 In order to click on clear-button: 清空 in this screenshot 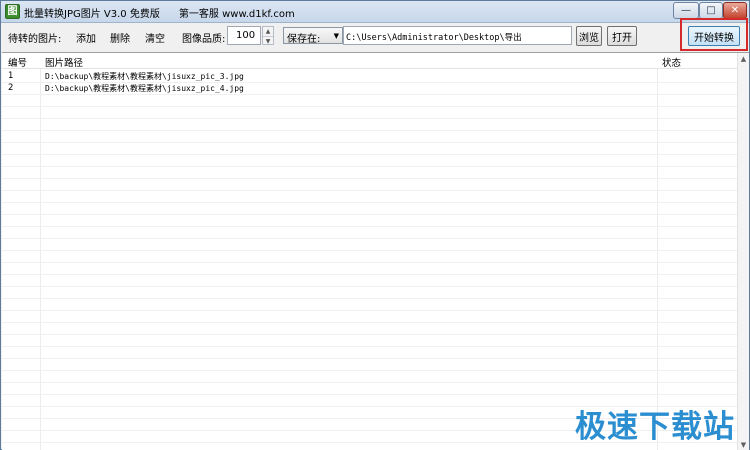, I will do `click(155, 37)`.